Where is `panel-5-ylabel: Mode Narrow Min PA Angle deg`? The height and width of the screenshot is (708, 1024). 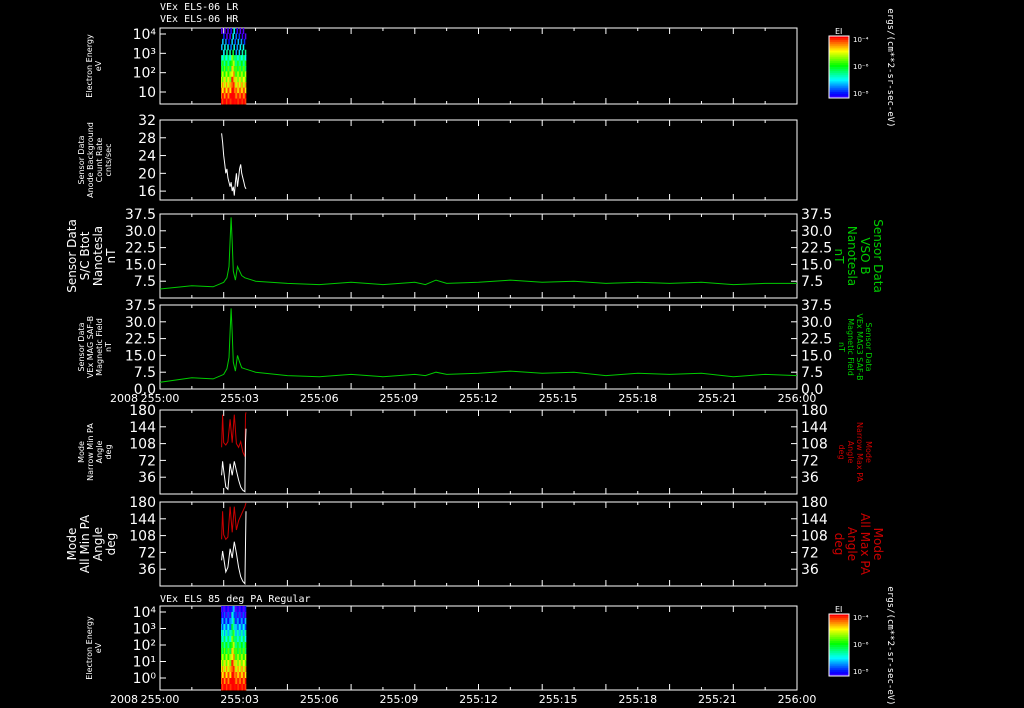 panel-5-ylabel: Mode Narrow Min PA Angle deg is located at coordinates (95, 452).